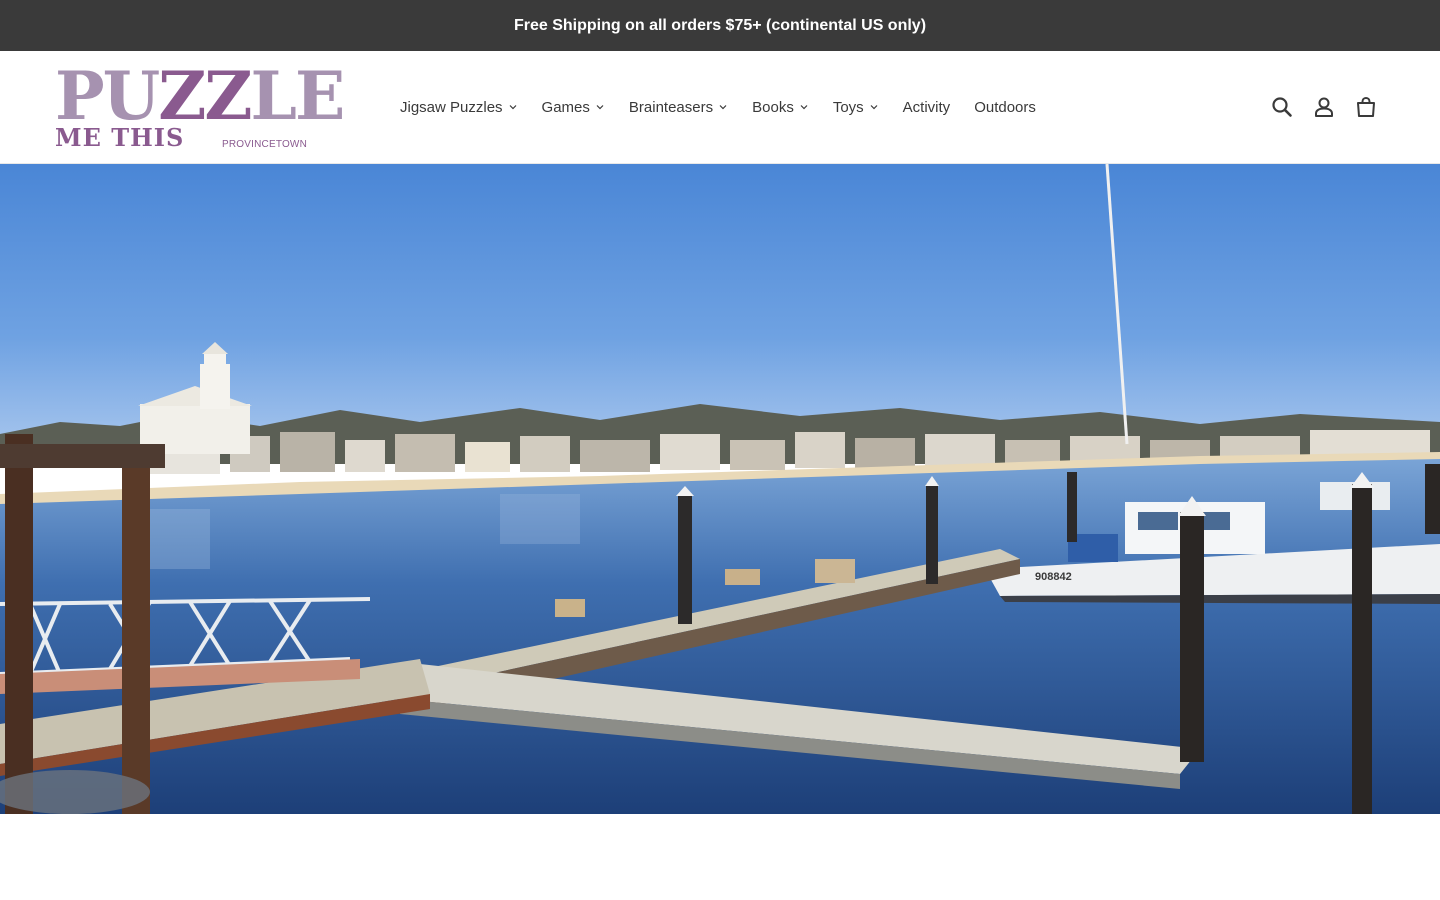 This screenshot has height=900, width=1440. I want to click on search-icon, so click(1282, 107).